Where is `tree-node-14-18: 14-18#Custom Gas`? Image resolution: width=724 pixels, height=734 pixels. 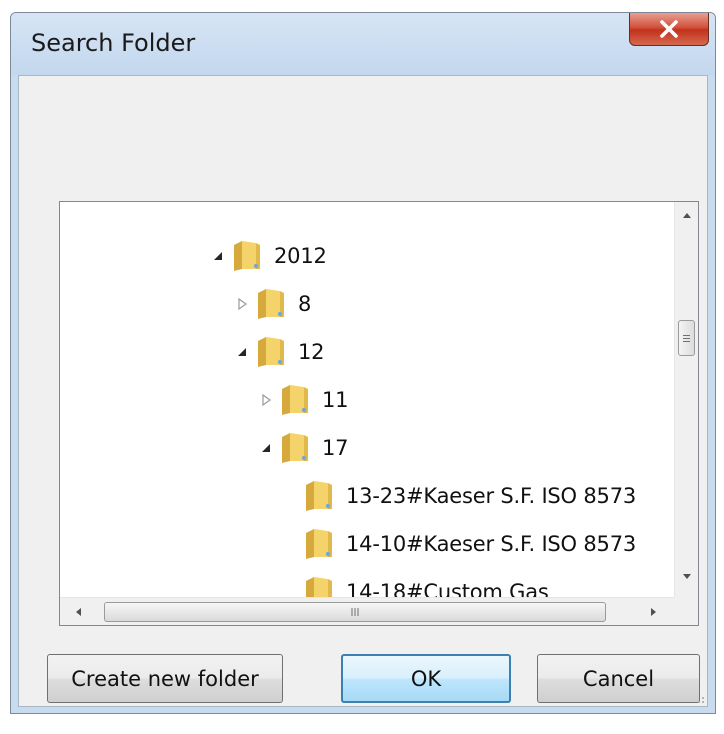 tree-node-14-18: 14-18#Custom Gas is located at coordinates (425, 586).